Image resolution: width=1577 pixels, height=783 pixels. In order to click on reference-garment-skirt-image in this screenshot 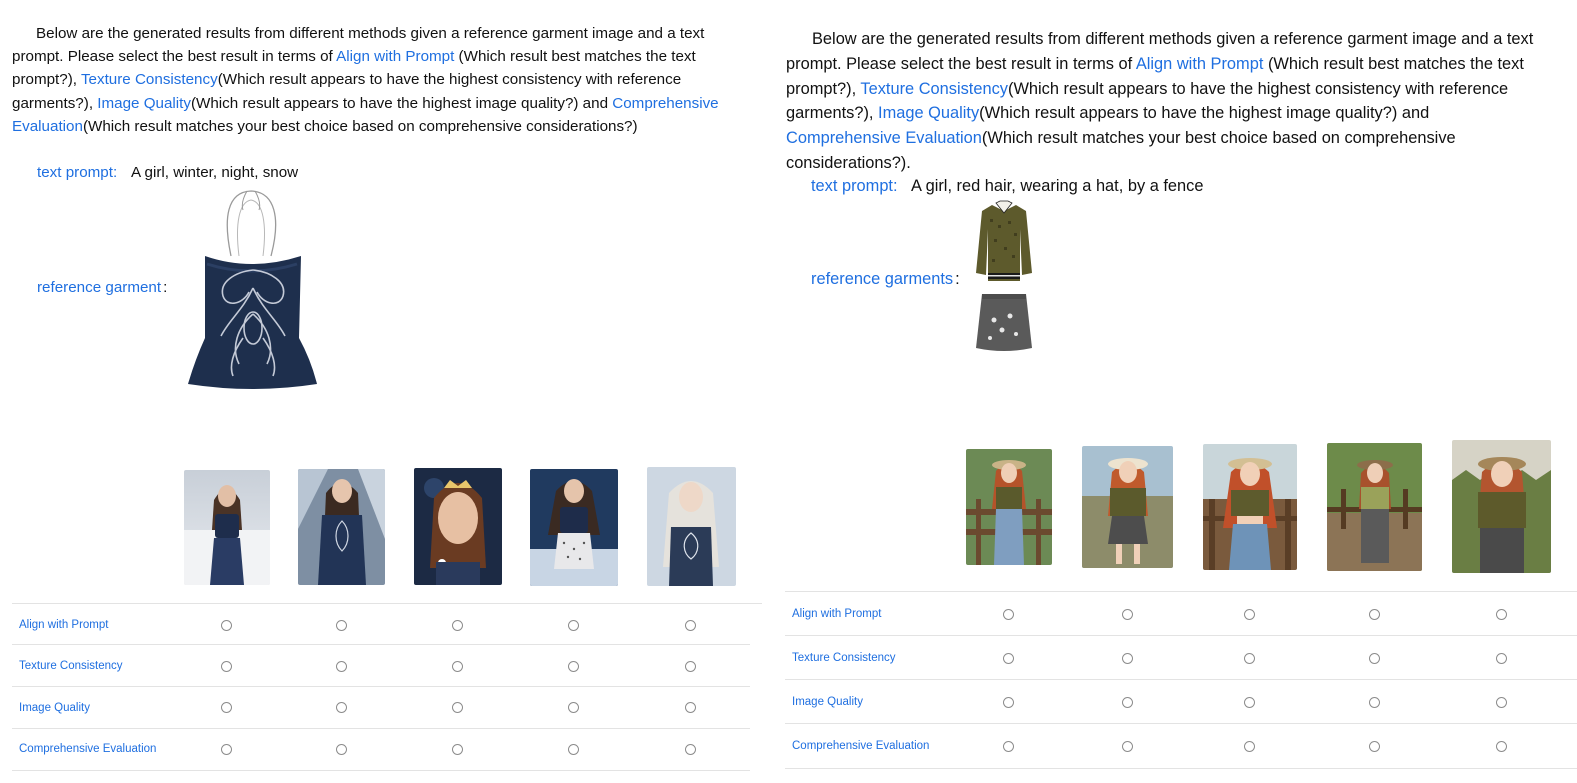, I will do `click(1004, 322)`.